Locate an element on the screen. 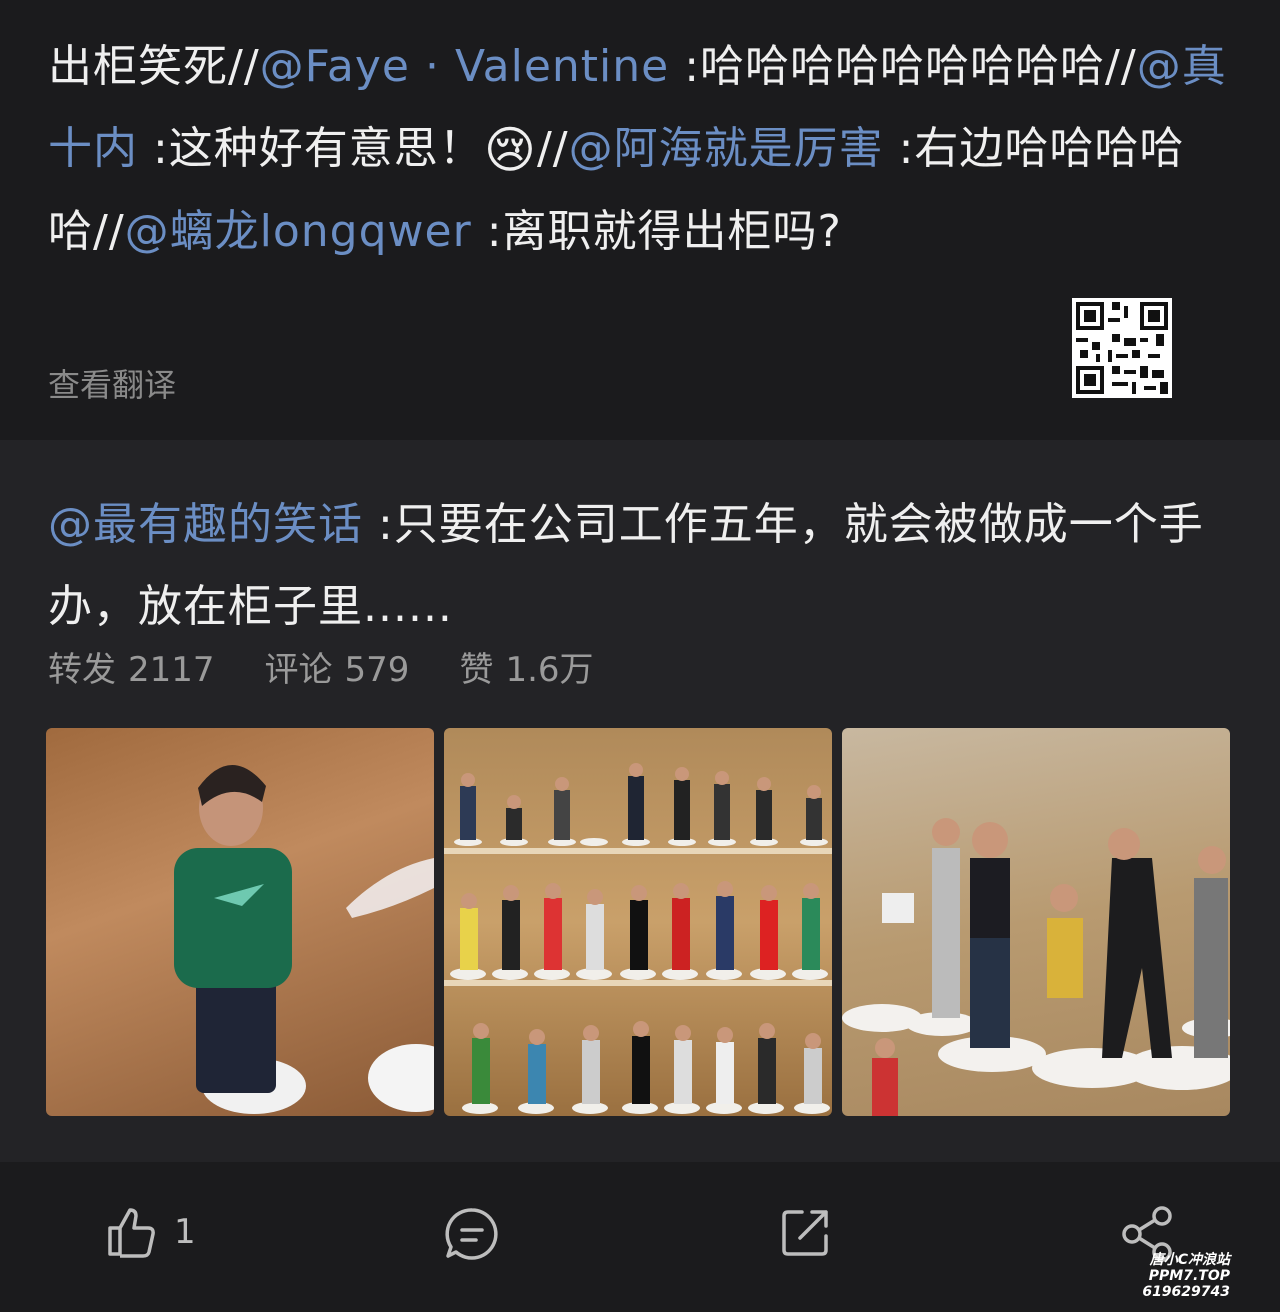 This screenshot has height=1312, width=1280. repost-button is located at coordinates (806, 1232).